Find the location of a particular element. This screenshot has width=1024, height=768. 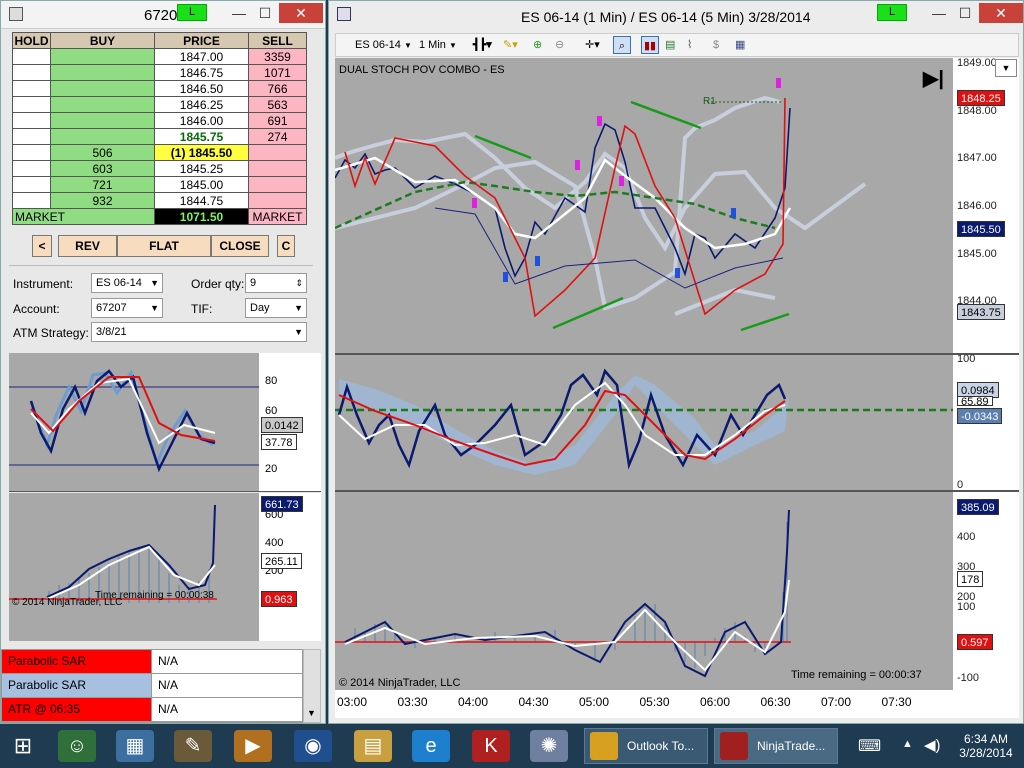

scroll-left-button: < is located at coordinates (42, 246).